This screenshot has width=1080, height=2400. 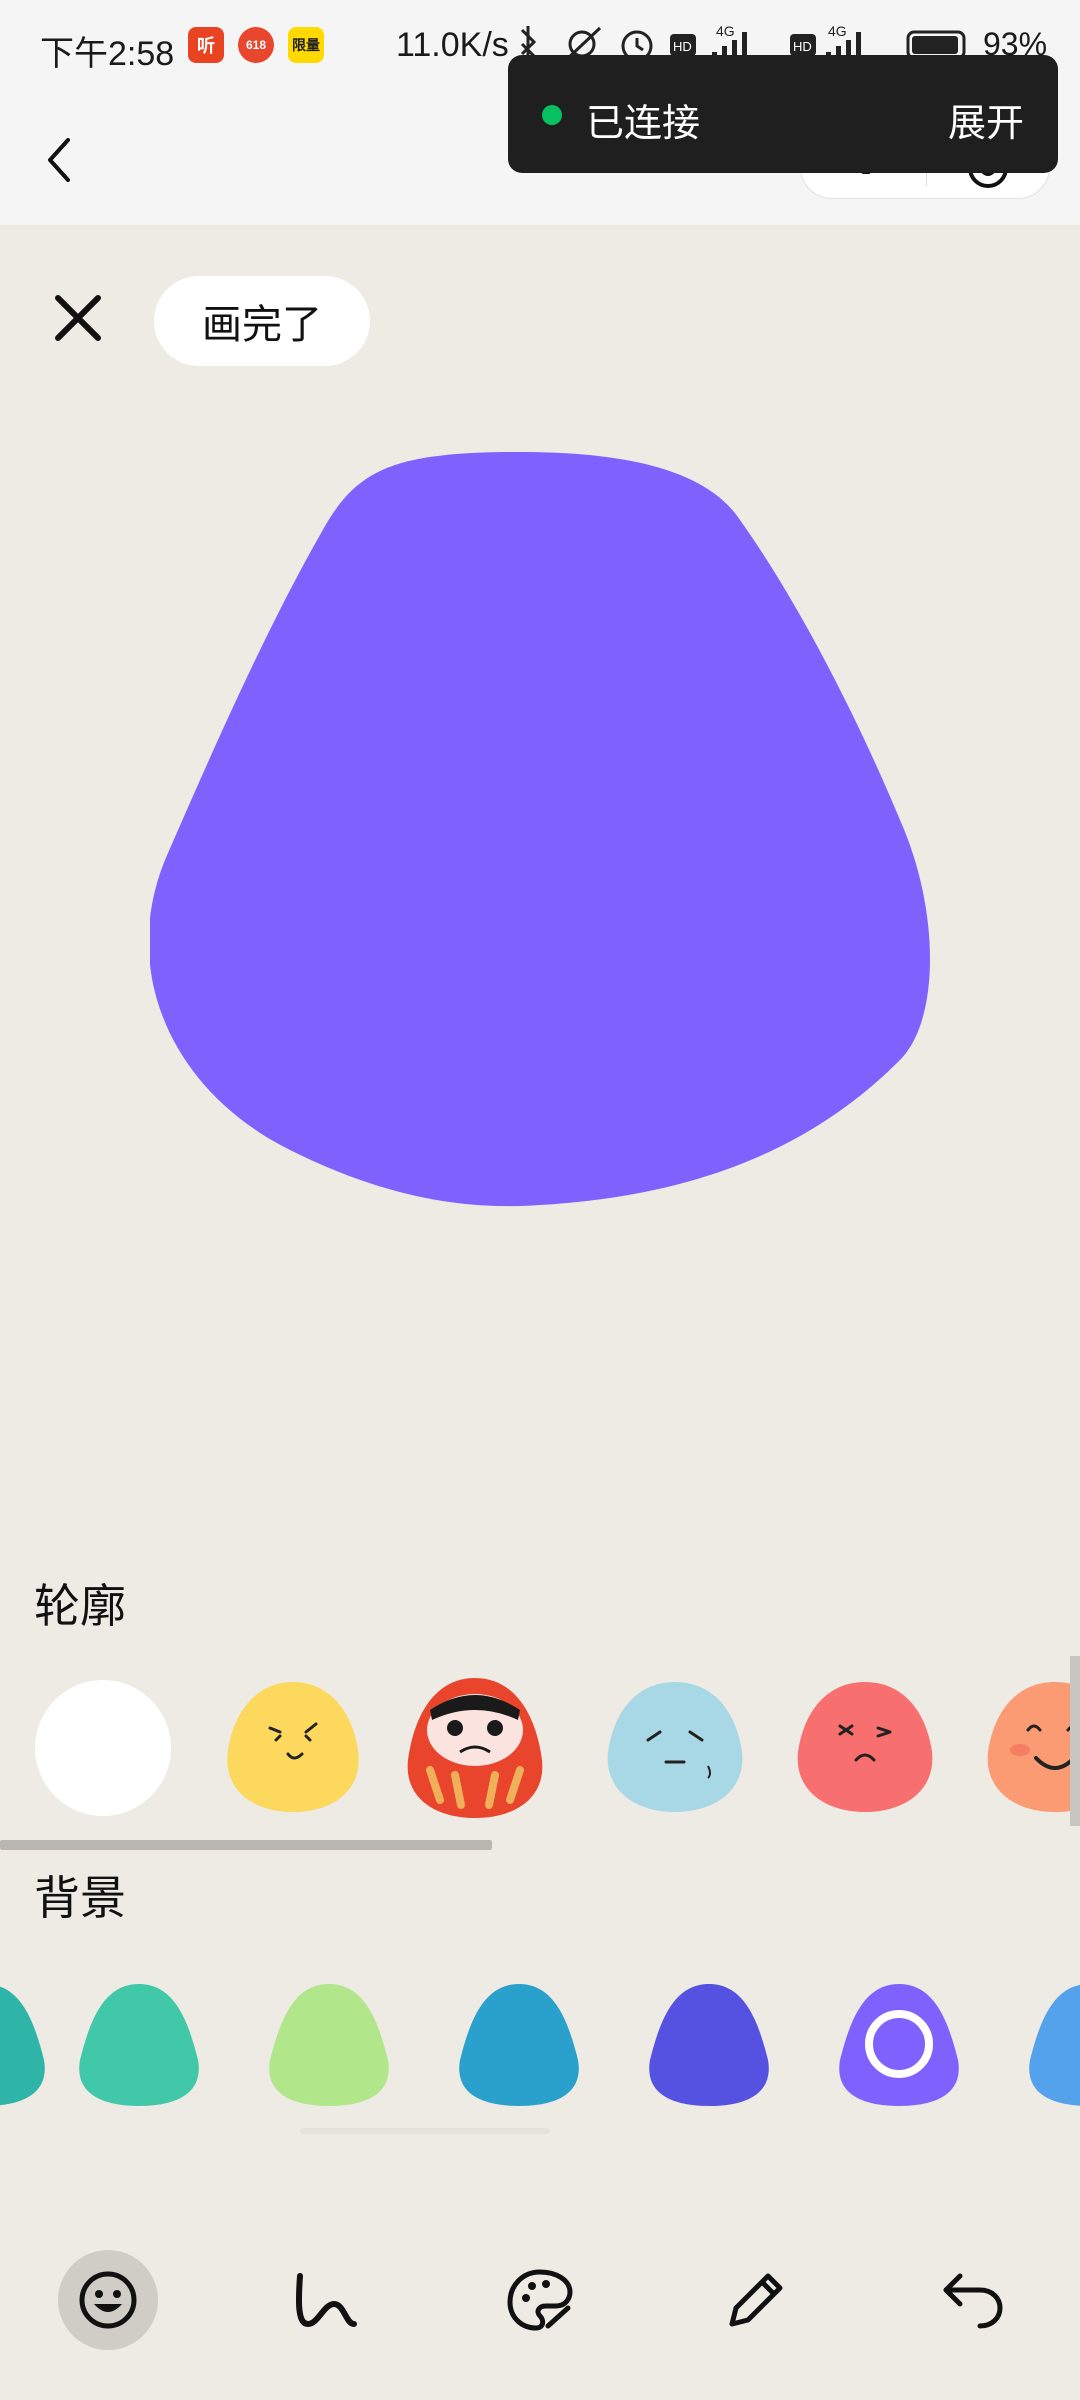 What do you see at coordinates (1030, 1745) in the screenshot?
I see `orange-smile-face-option` at bounding box center [1030, 1745].